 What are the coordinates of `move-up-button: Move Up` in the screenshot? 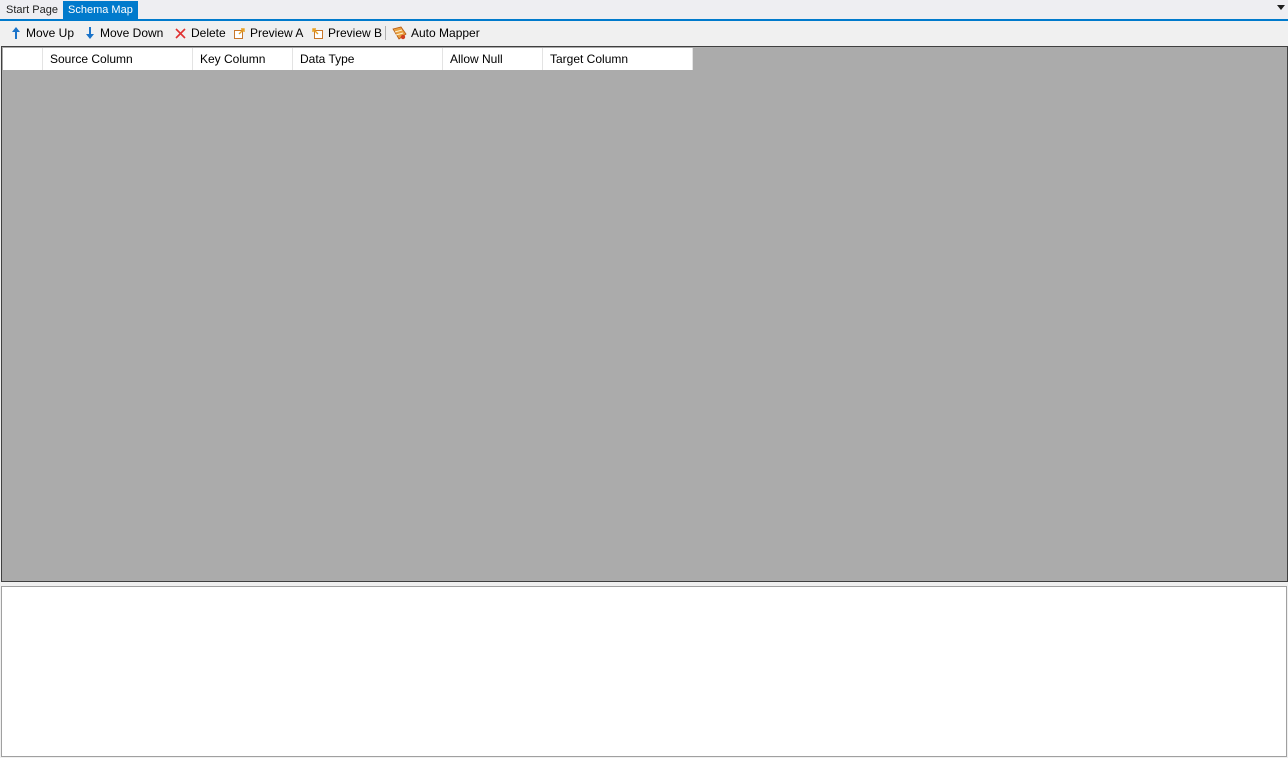 It's located at (42, 33).